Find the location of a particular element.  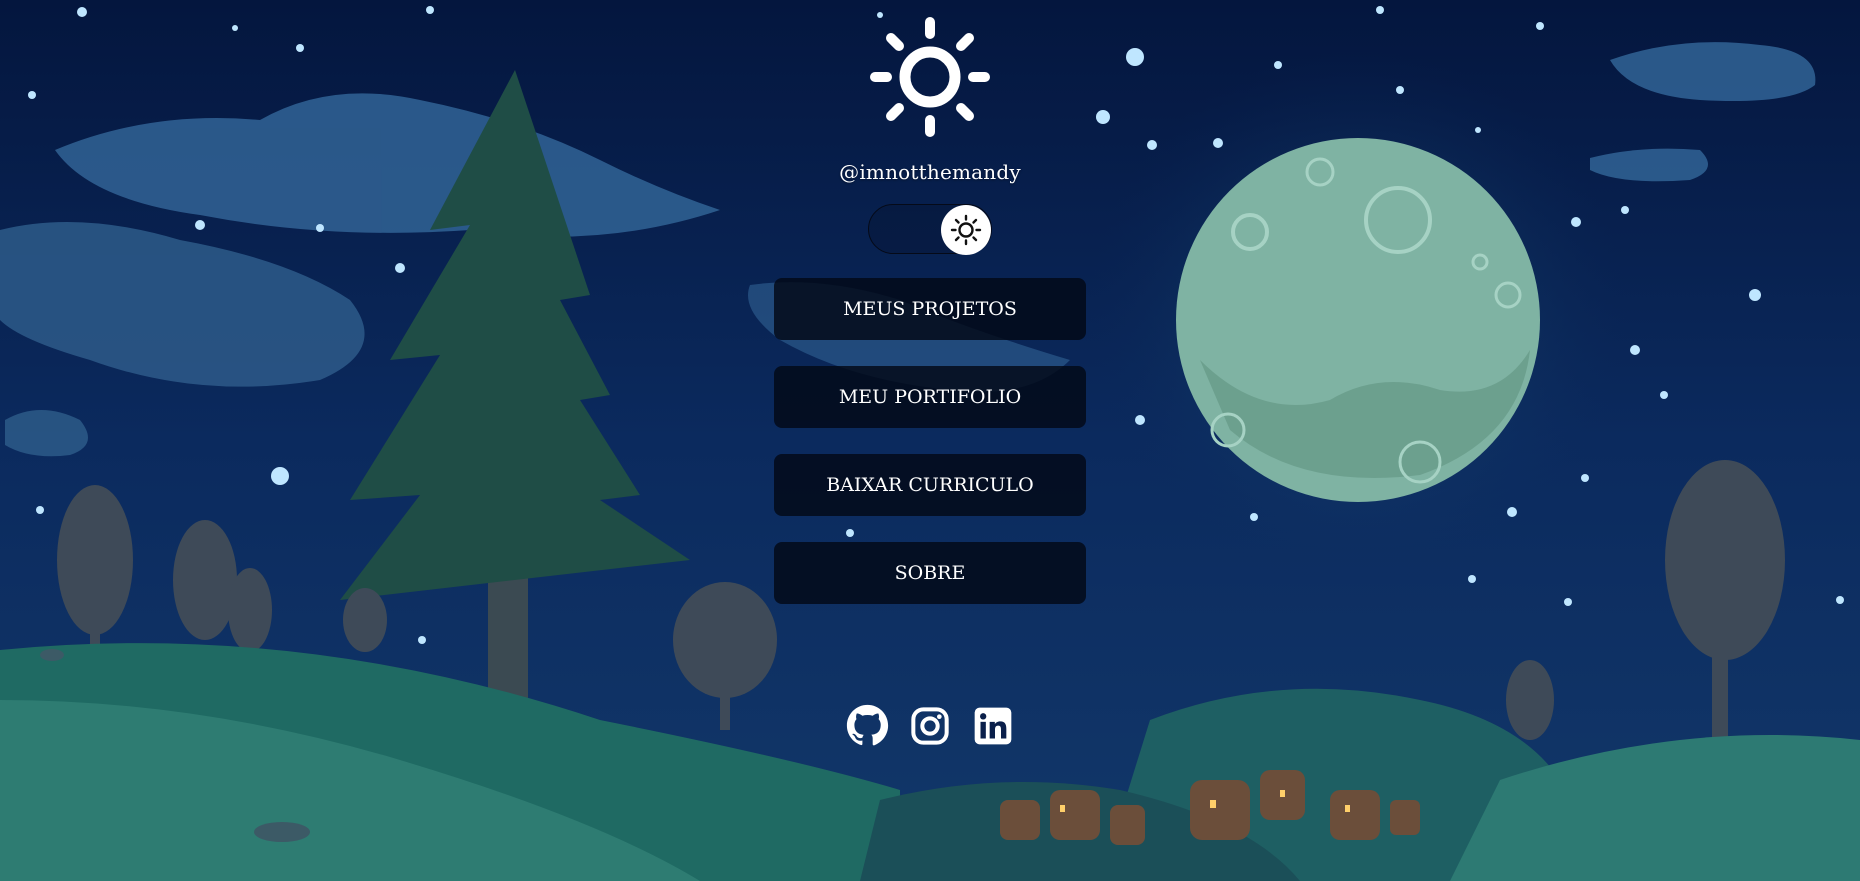

linkedin-link is located at coordinates (993, 725).